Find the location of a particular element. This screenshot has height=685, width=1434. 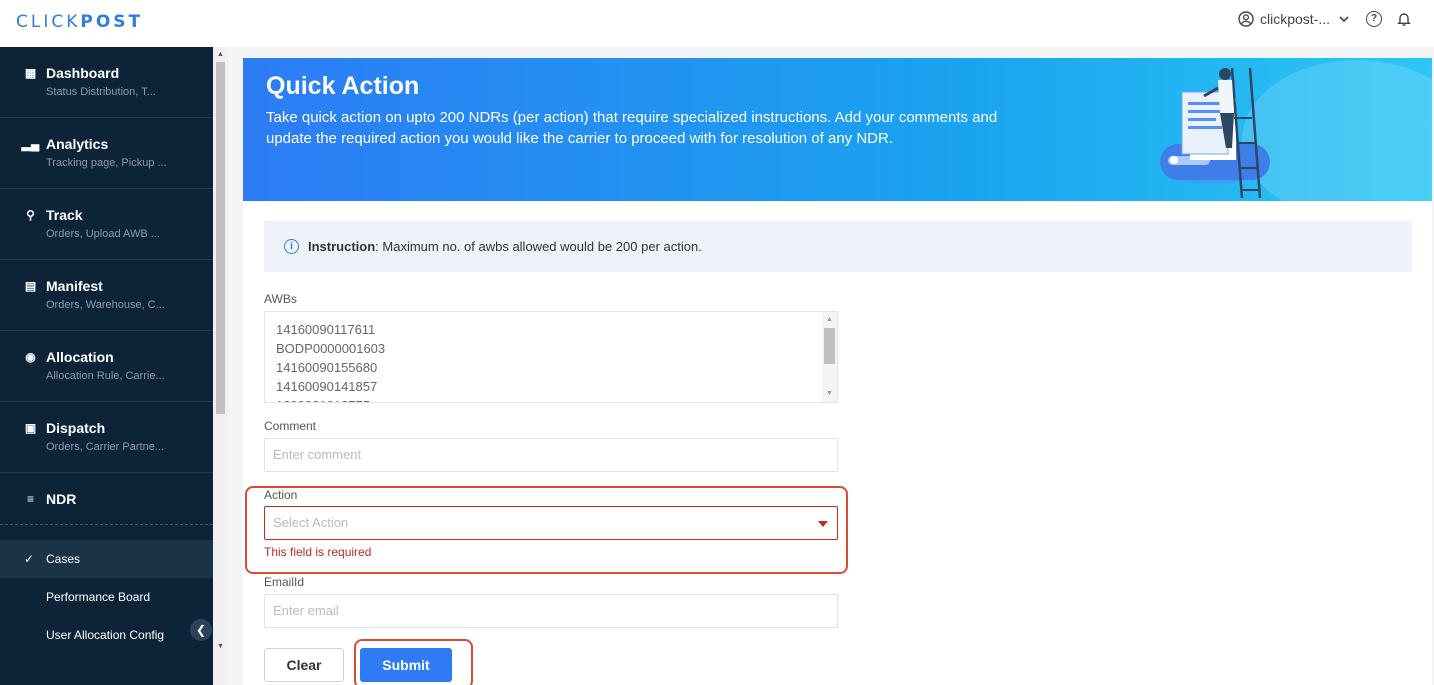

bell-icon is located at coordinates (1404, 19).